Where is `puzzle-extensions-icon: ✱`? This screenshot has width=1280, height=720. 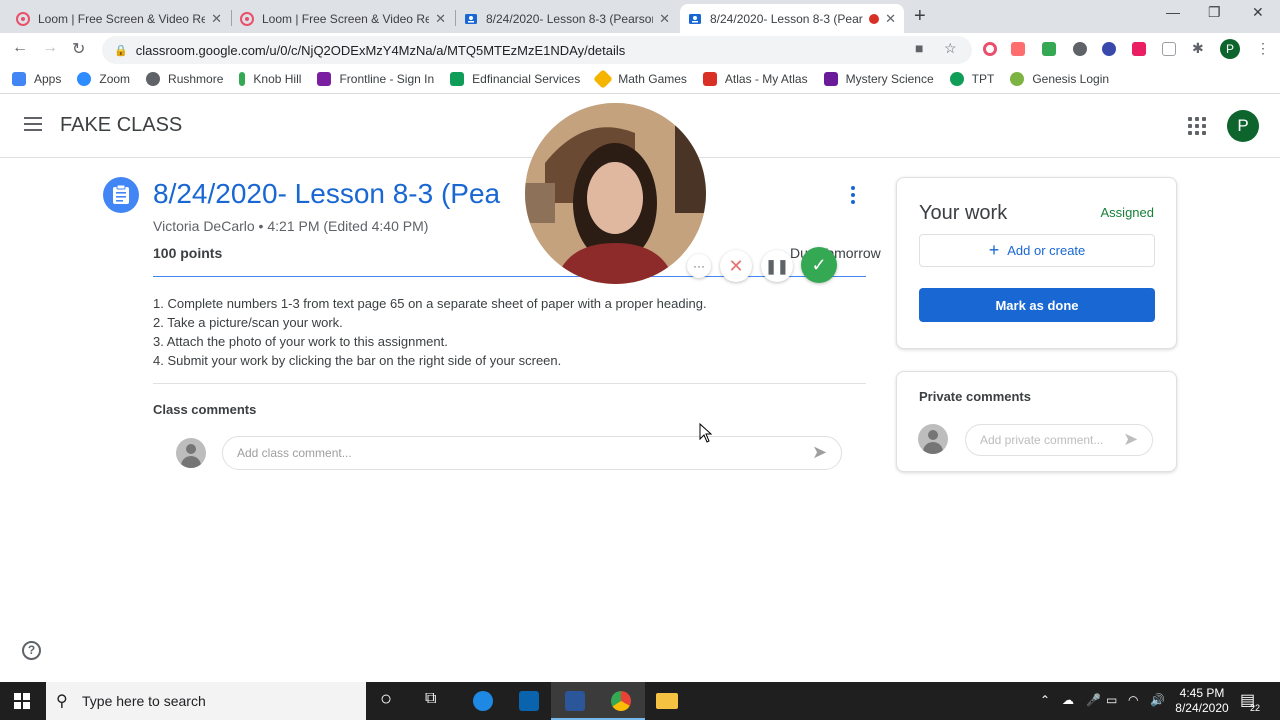
puzzle-extensions-icon: ✱ is located at coordinates (1198, 48).